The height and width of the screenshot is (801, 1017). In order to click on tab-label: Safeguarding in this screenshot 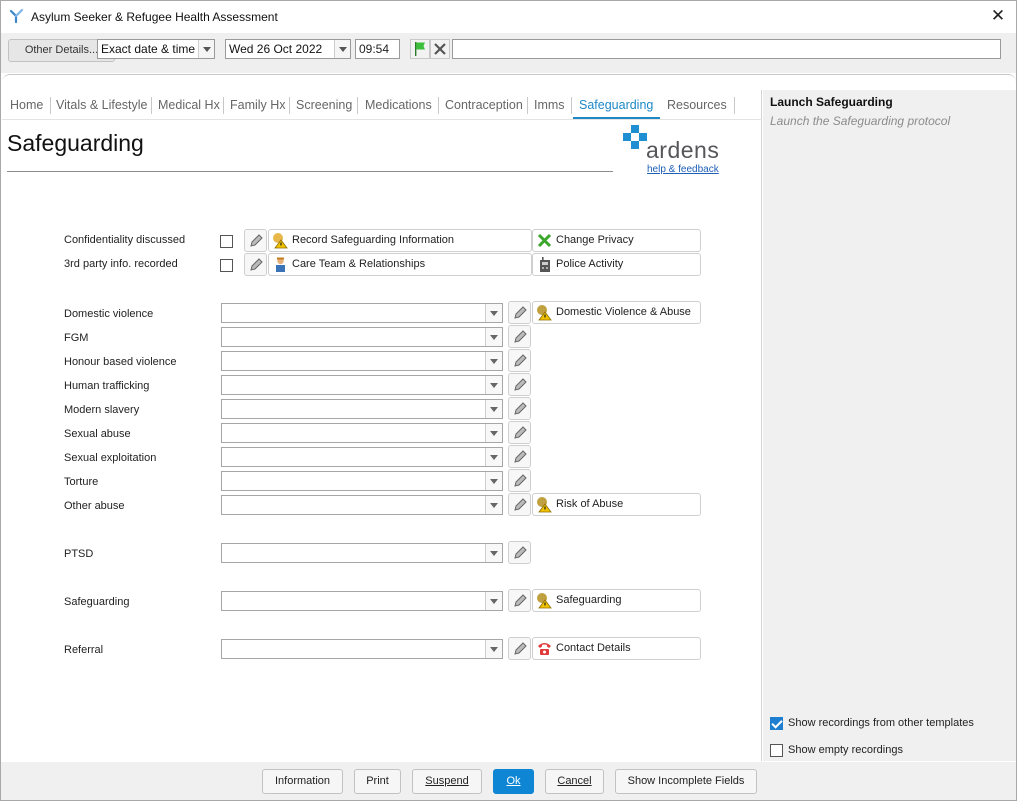, I will do `click(616, 105)`.